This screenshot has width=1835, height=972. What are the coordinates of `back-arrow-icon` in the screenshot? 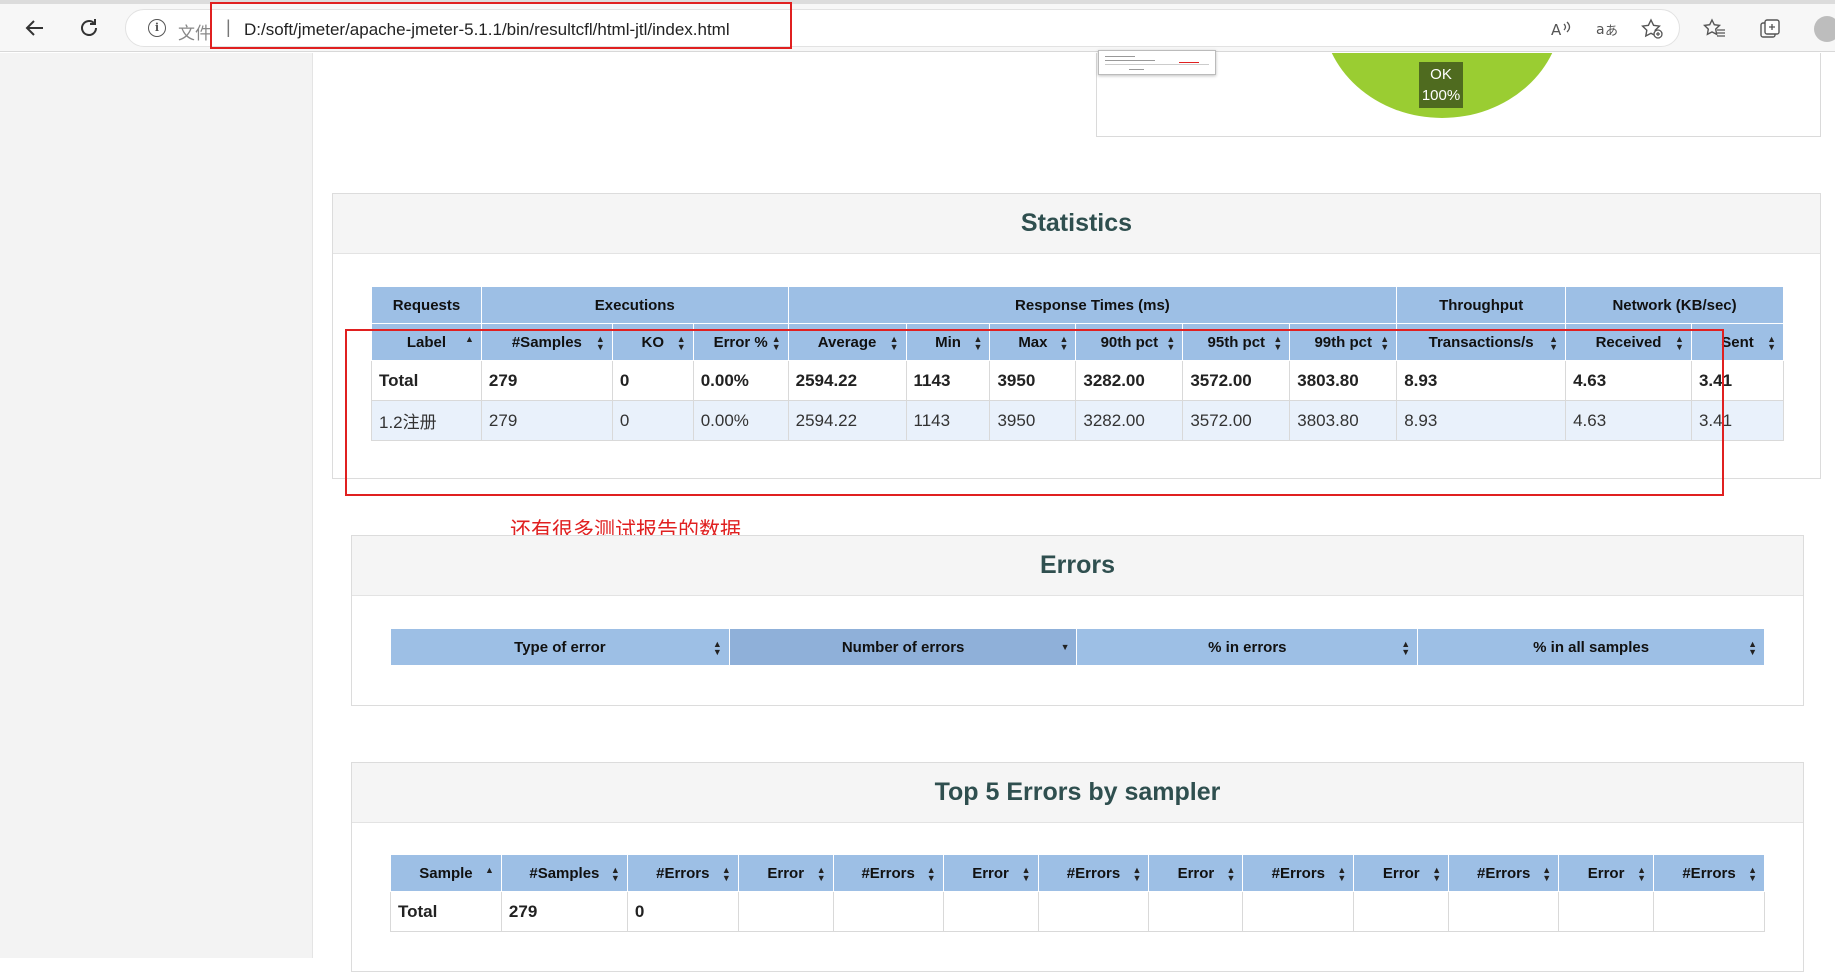 It's located at (35, 28).